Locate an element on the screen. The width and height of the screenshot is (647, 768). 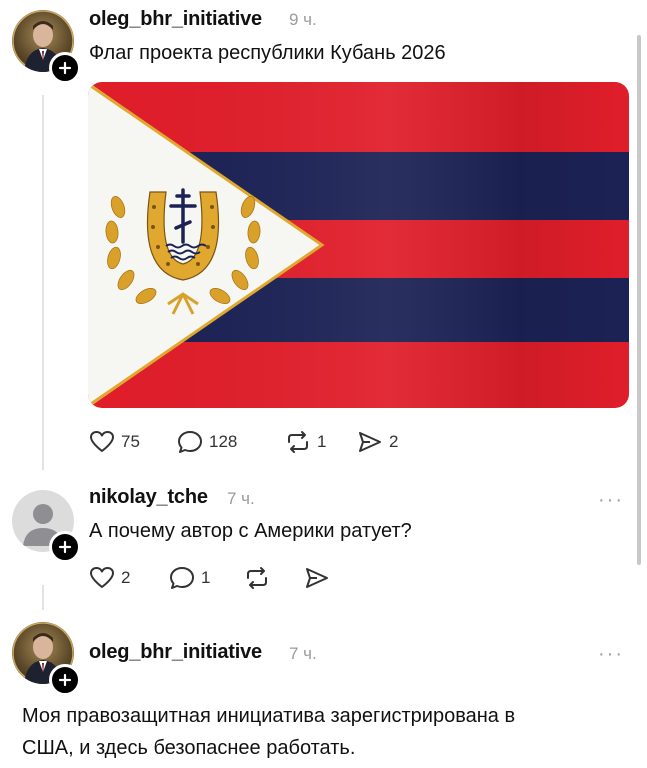
repost-count: 1 is located at coordinates (322, 441).